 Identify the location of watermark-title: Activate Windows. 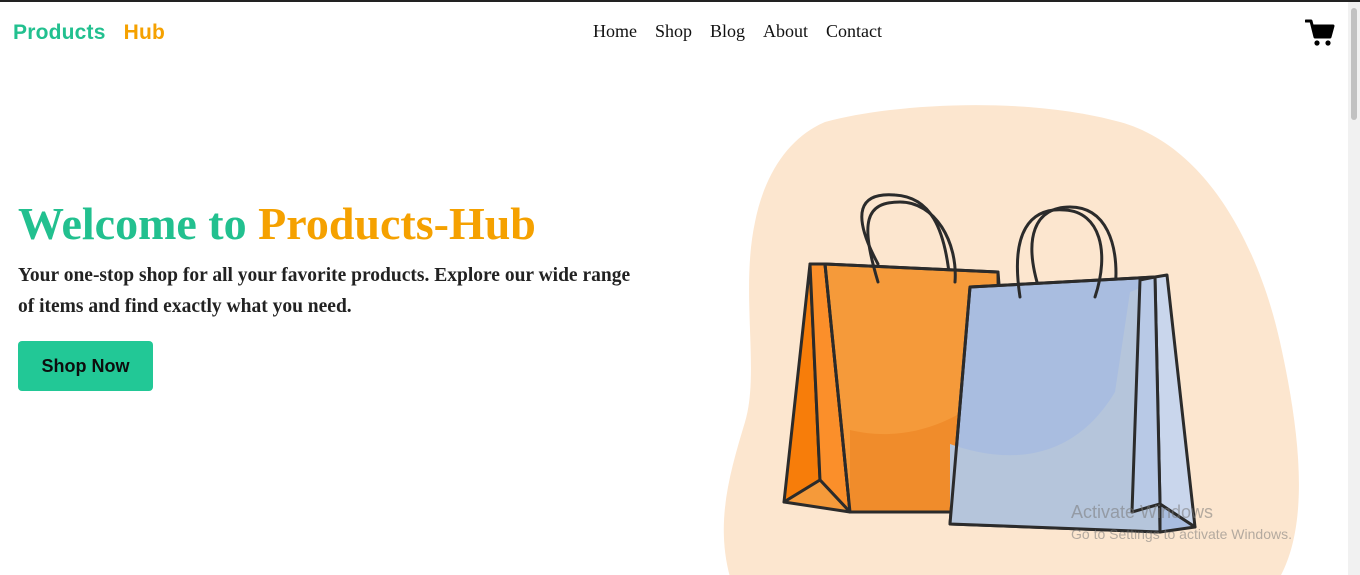
(1142, 512).